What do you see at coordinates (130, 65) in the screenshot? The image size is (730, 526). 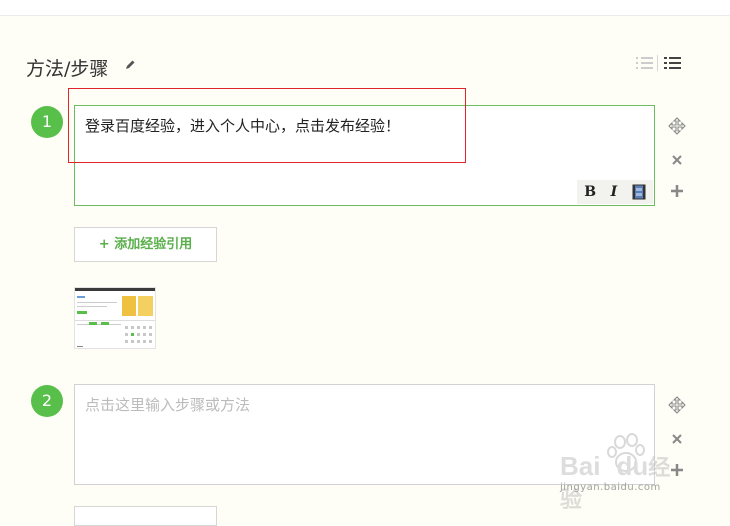 I see `pencil-icon` at bounding box center [130, 65].